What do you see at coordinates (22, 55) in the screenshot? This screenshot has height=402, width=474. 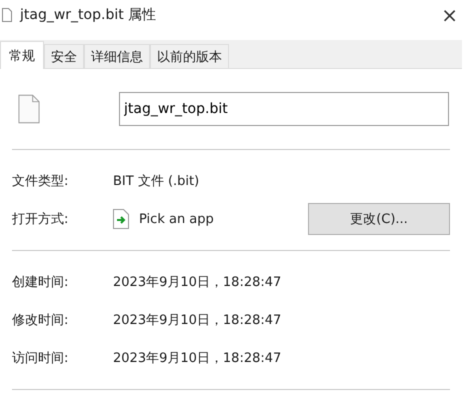 I see `tab: 常规` at bounding box center [22, 55].